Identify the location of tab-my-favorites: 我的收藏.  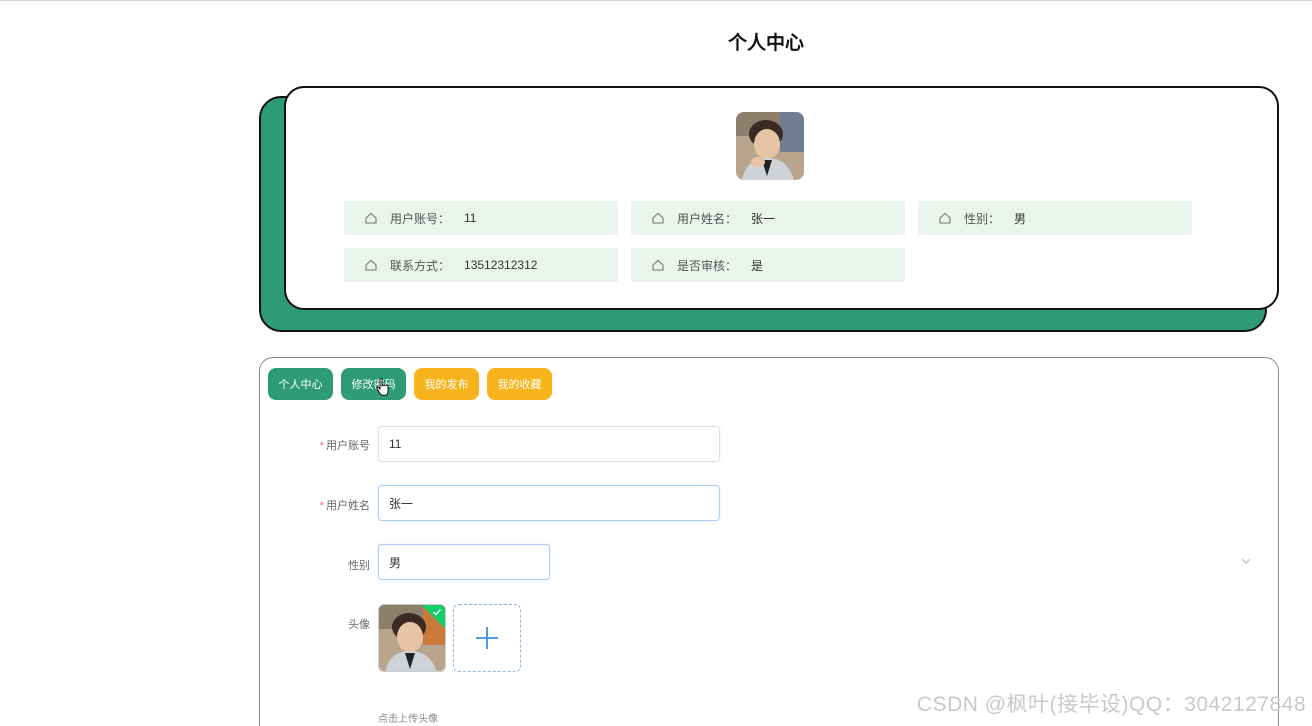
(519, 384).